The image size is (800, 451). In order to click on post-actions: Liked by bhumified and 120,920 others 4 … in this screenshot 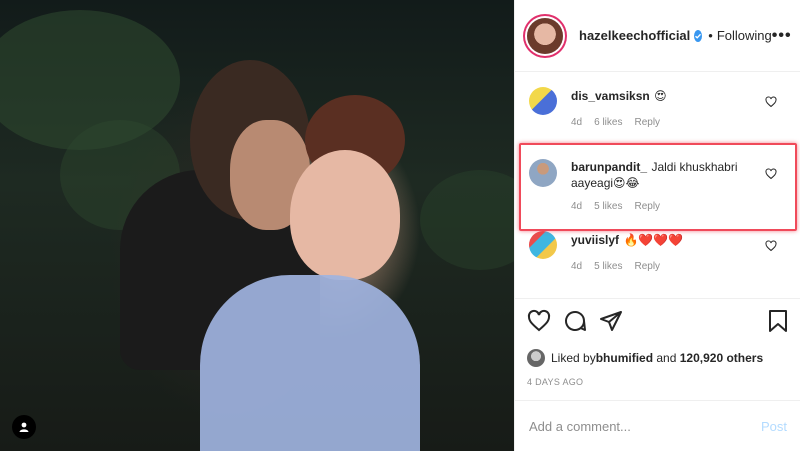, I will do `click(657, 342)`.